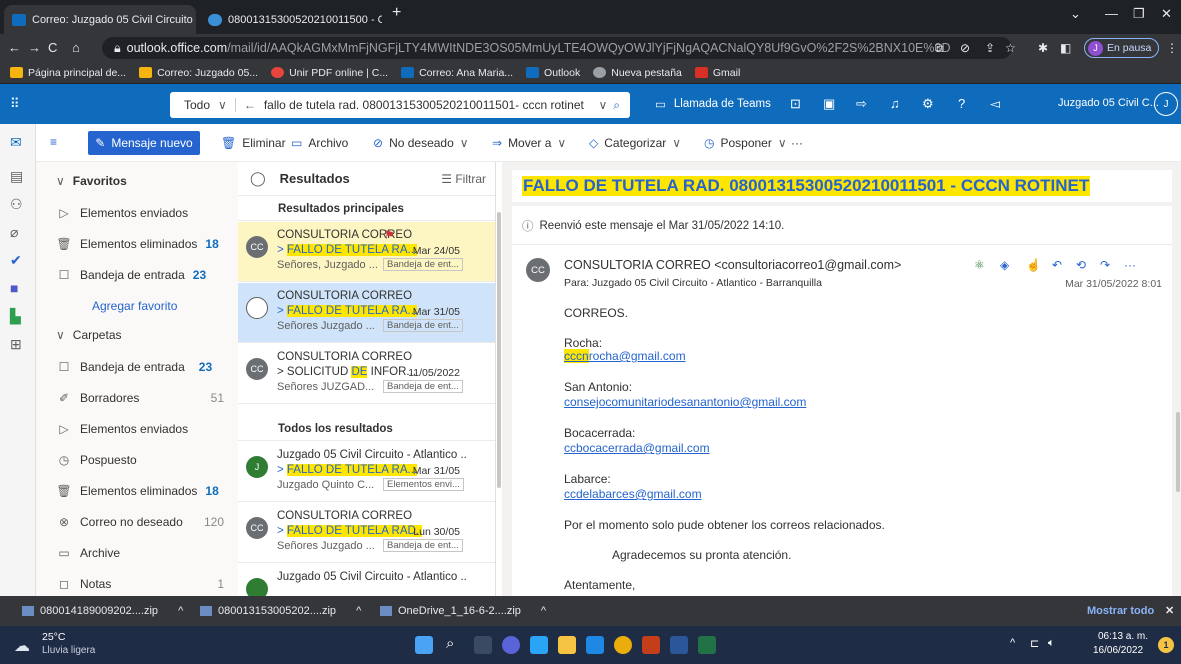 This screenshot has width=1181, height=664. Describe the element at coordinates (995, 104) in the screenshot. I see `feedback-icon: ◅` at that location.